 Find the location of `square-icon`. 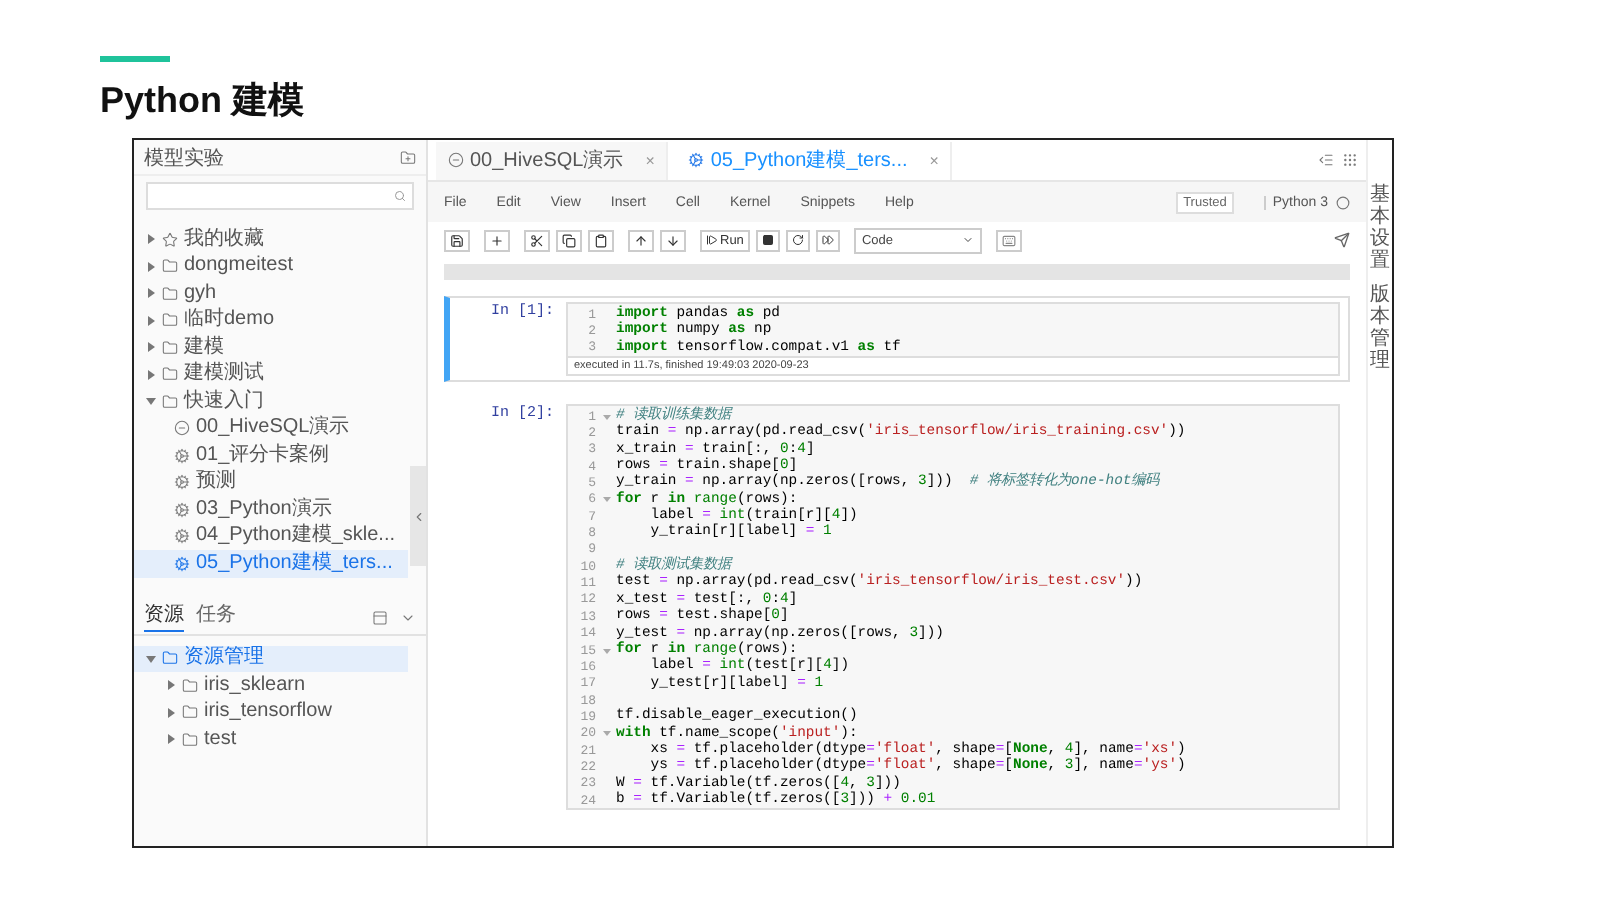

square-icon is located at coordinates (767, 240).